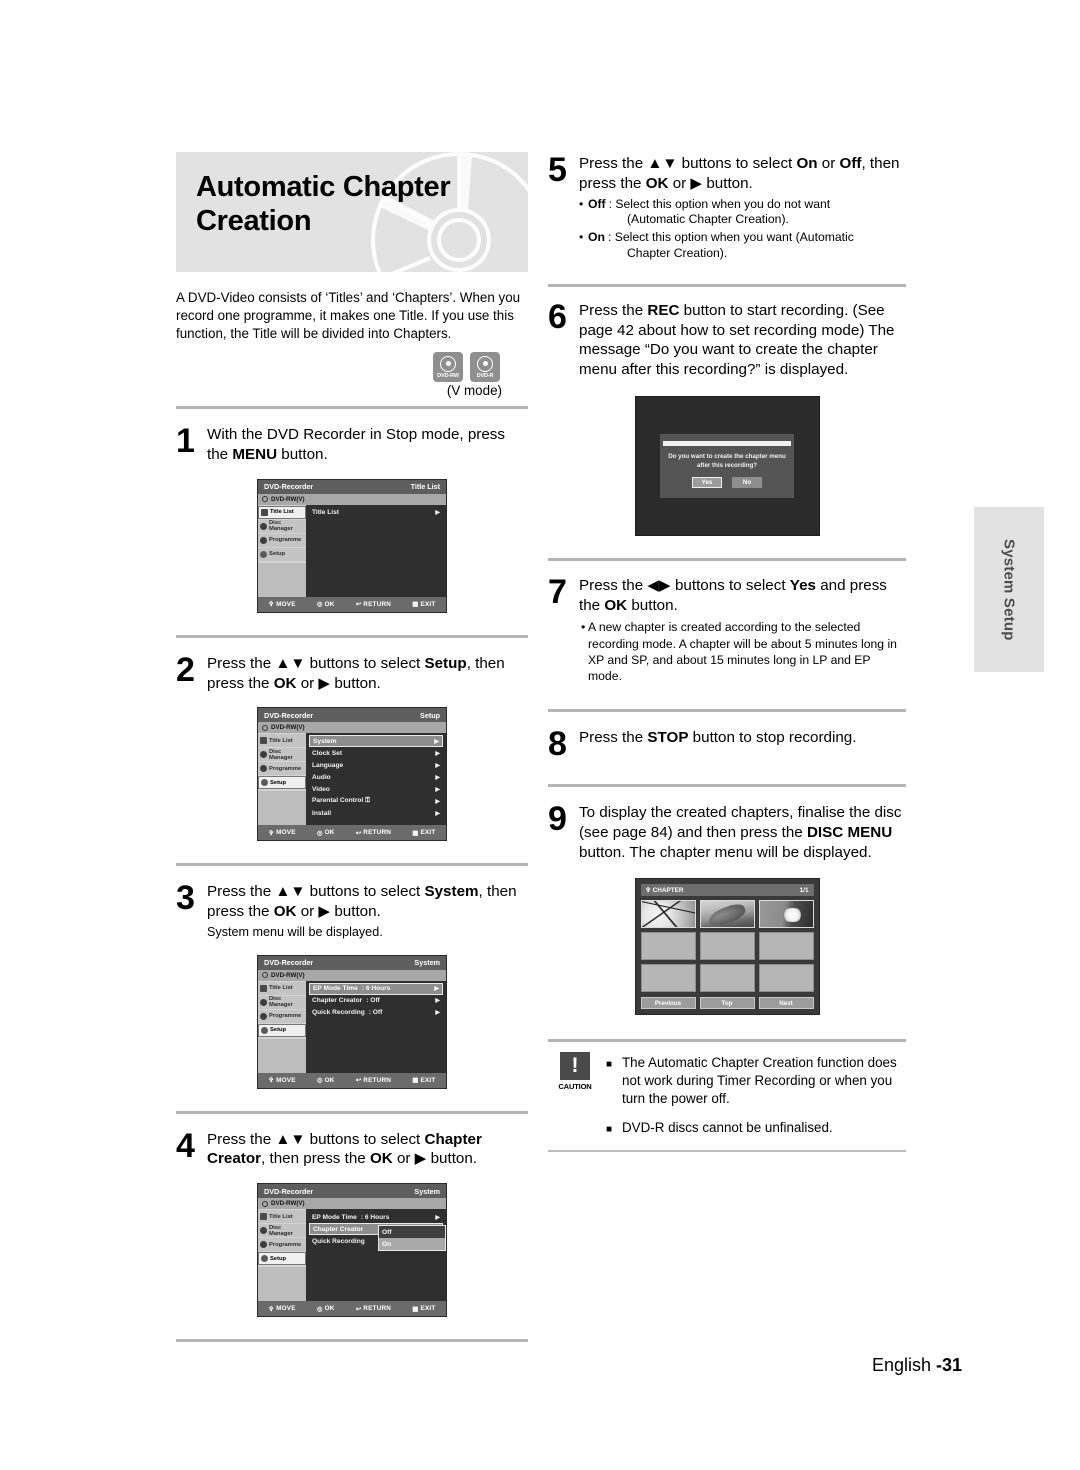 The width and height of the screenshot is (1080, 1470). What do you see at coordinates (485, 375) in the screenshot?
I see `dvd-r-badge-label: DVD-R` at bounding box center [485, 375].